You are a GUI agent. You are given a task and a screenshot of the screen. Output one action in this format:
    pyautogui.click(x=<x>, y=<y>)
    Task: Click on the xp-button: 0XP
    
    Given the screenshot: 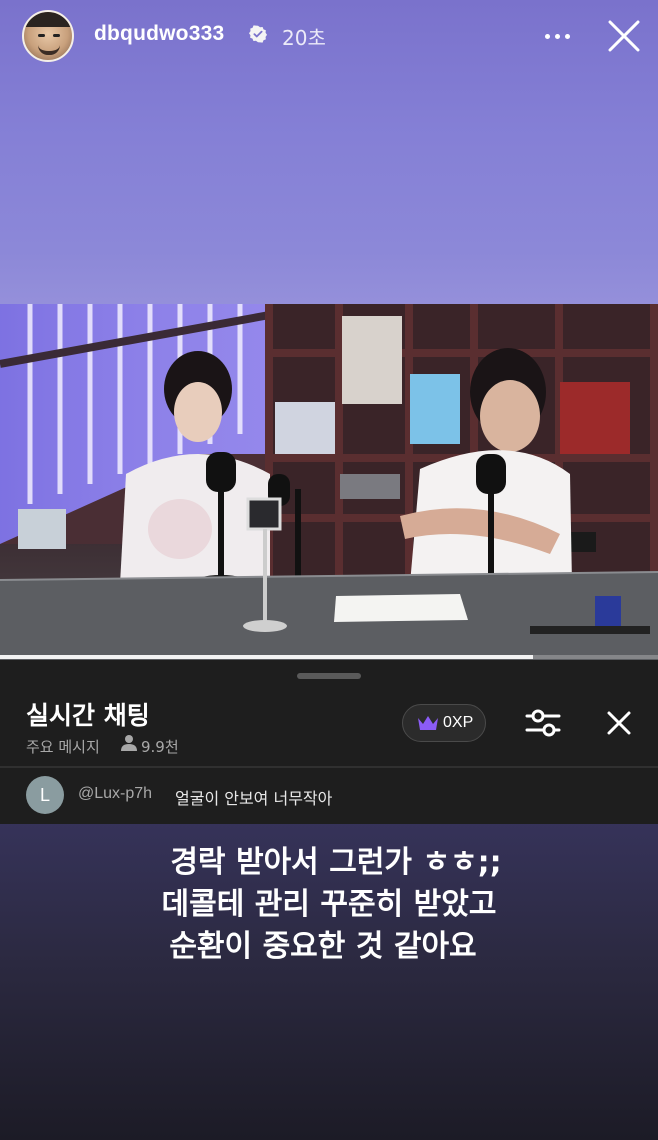 What is the action you would take?
    pyautogui.click(x=444, y=723)
    